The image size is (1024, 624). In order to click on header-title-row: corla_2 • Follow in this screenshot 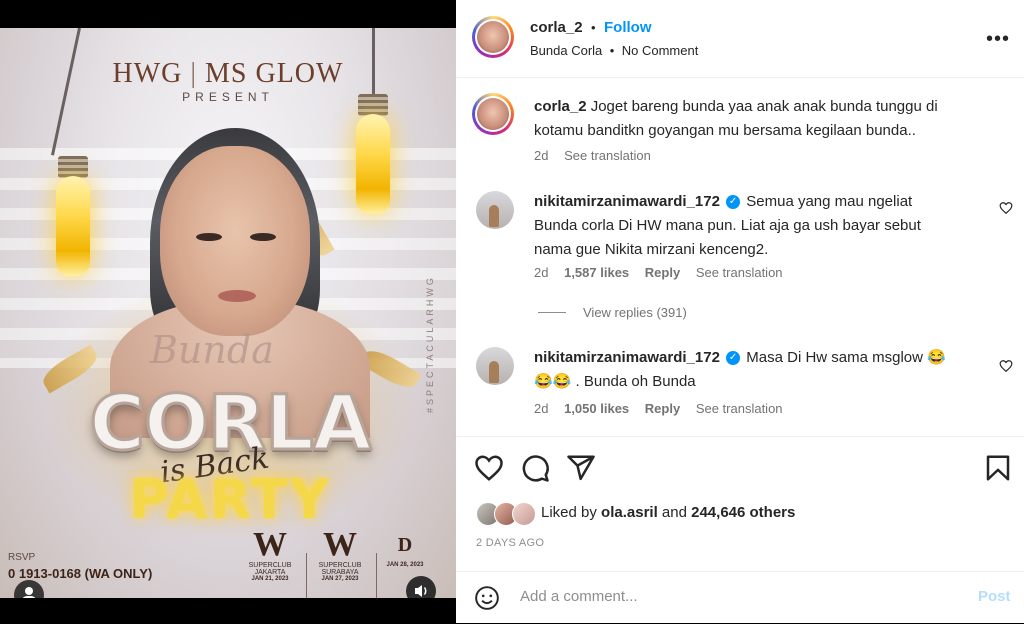, I will do `click(591, 28)`.